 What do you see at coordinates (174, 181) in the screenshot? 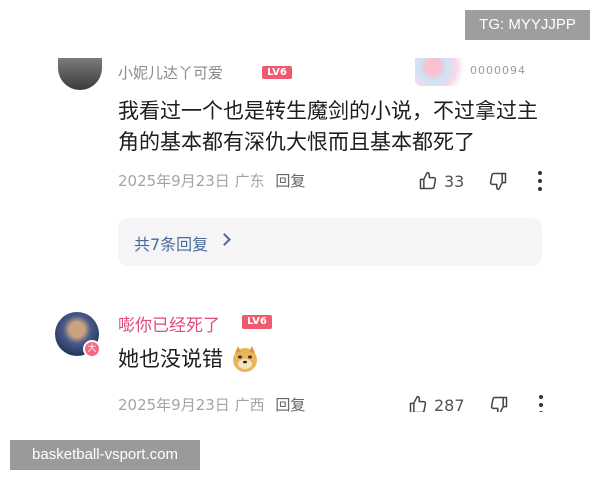
I see `comment1-date: 2025年9月23日` at bounding box center [174, 181].